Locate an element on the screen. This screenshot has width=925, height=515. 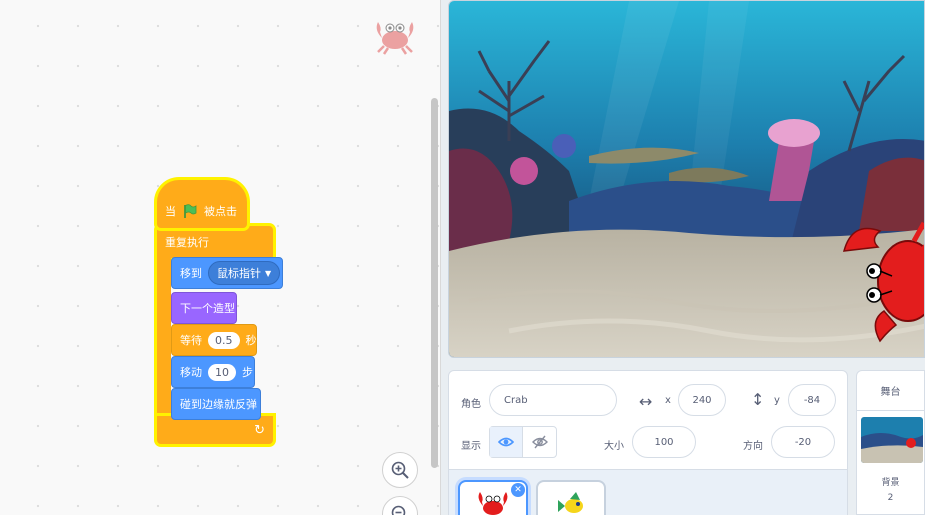
stage-backdrop-thumbnail is located at coordinates (892, 440).